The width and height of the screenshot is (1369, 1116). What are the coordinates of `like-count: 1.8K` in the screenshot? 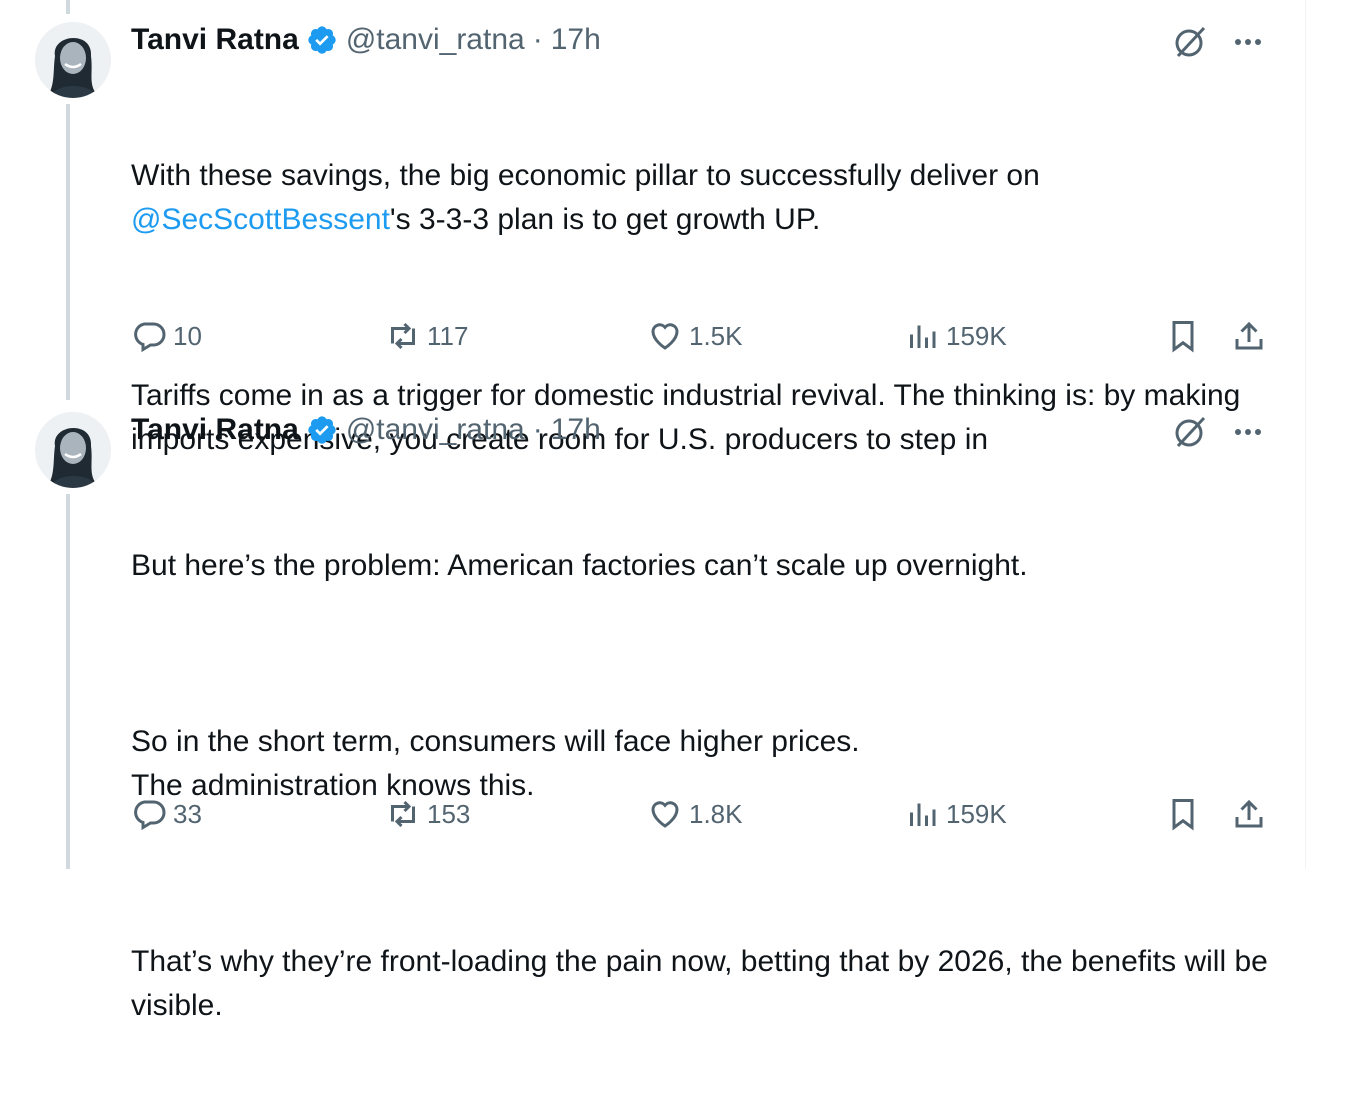 It's located at (716, 813).